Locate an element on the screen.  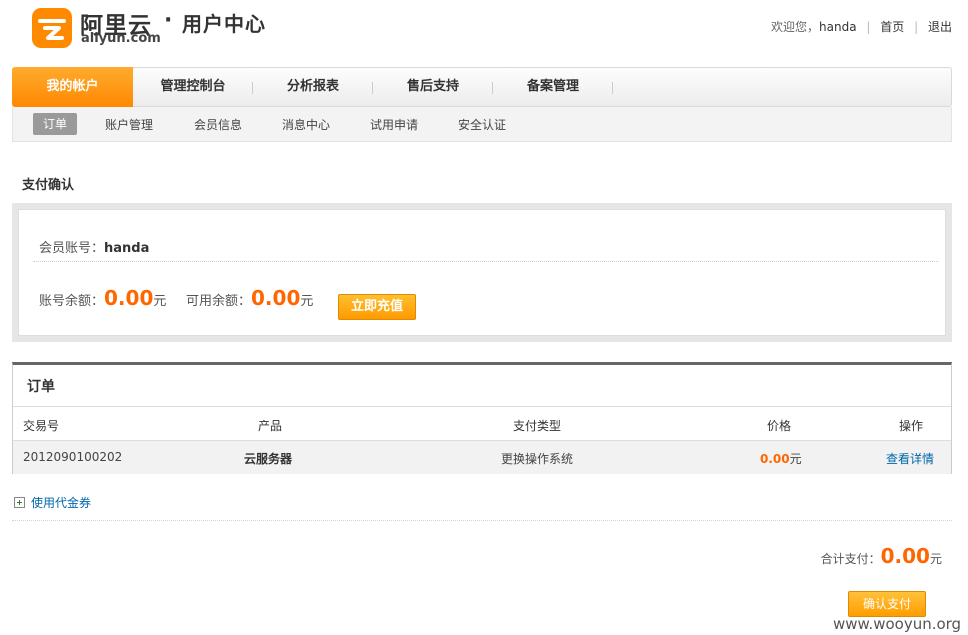
use-coupon-toggle: 使用代金券 is located at coordinates (52, 502).